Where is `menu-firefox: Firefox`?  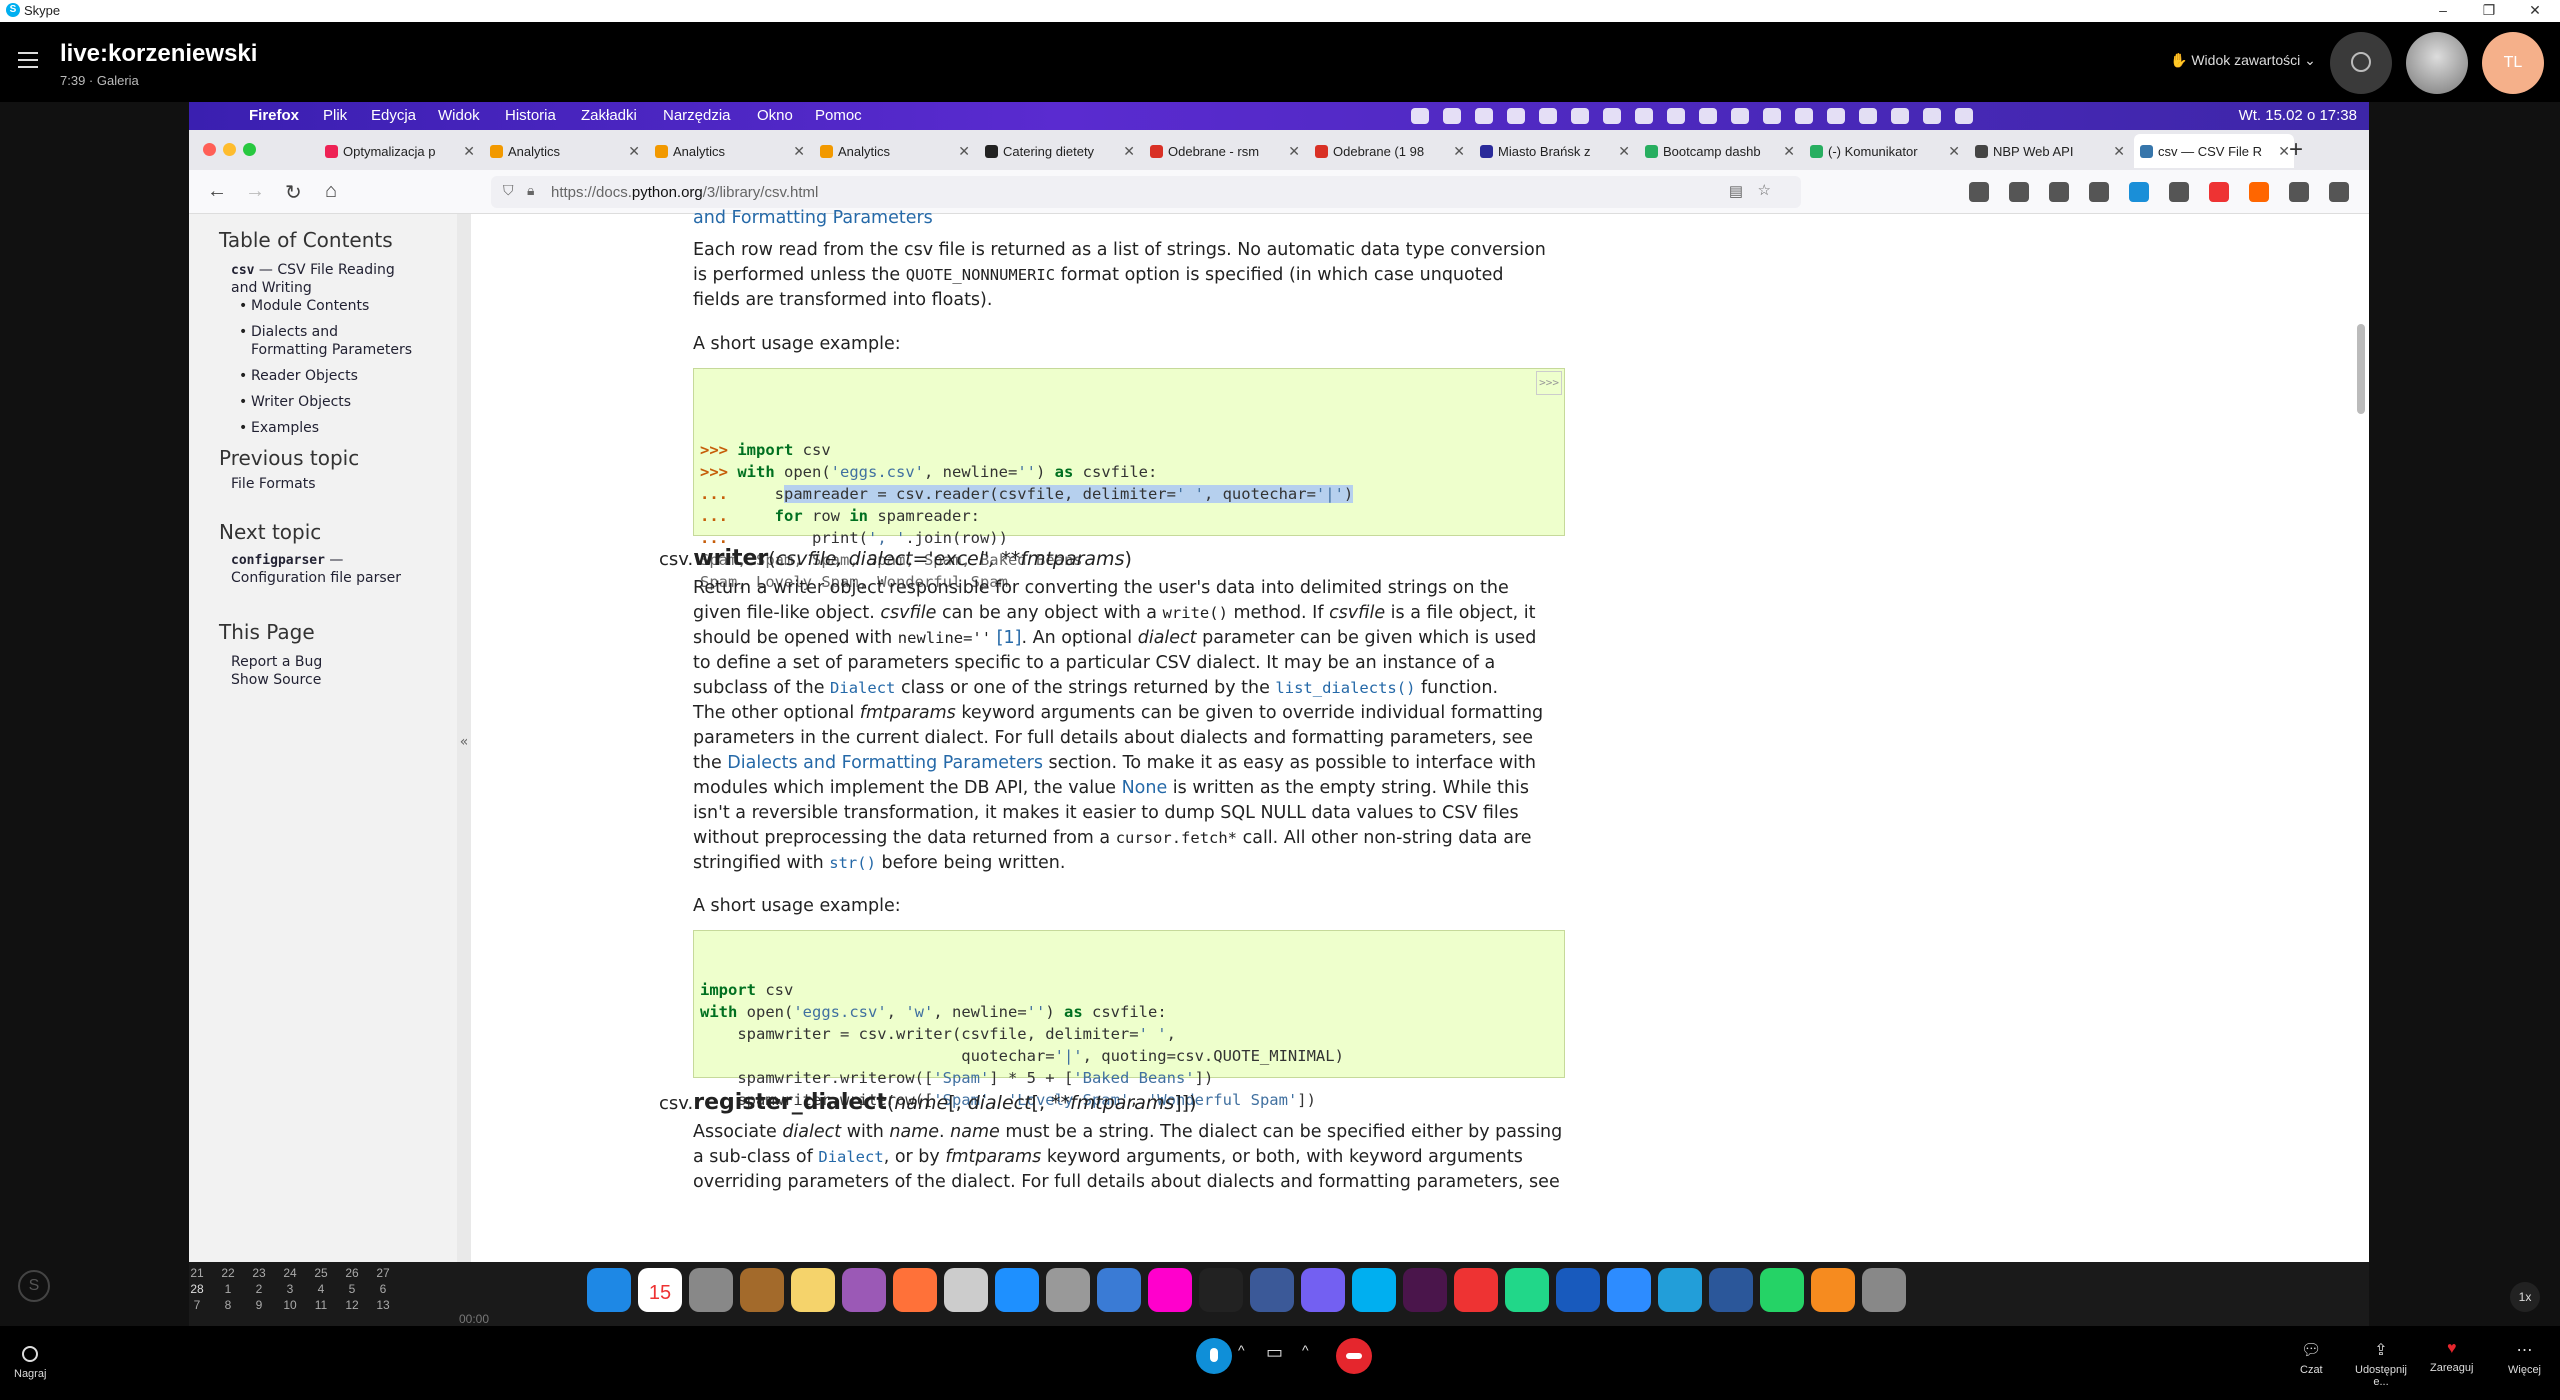
menu-firefox: Firefox is located at coordinates (274, 115).